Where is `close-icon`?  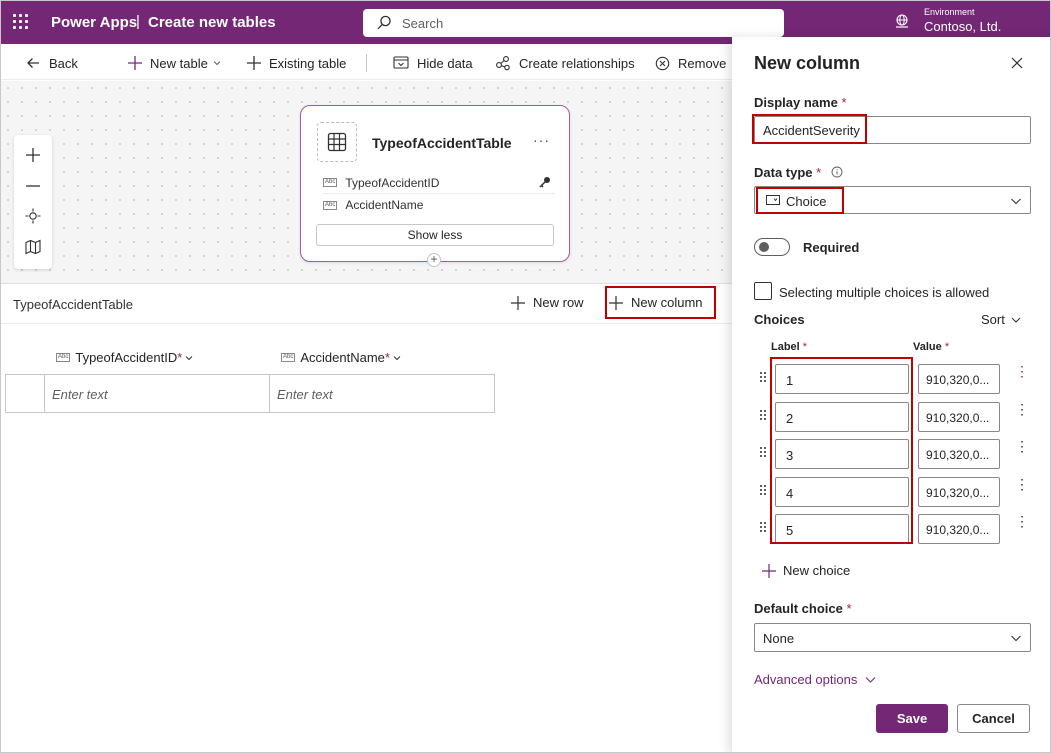 close-icon is located at coordinates (1017, 63).